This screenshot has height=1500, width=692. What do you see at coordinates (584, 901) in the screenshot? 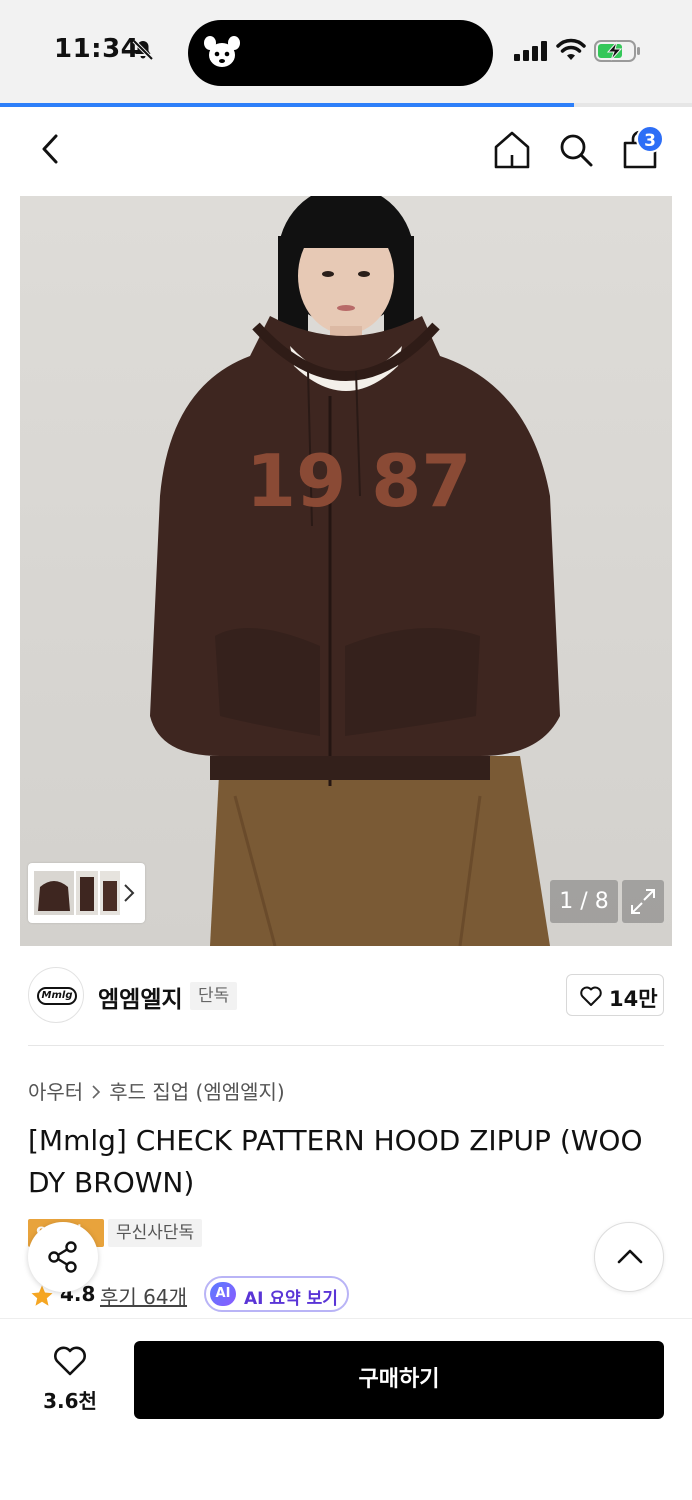
I see `image-pager: 1 / 8` at bounding box center [584, 901].